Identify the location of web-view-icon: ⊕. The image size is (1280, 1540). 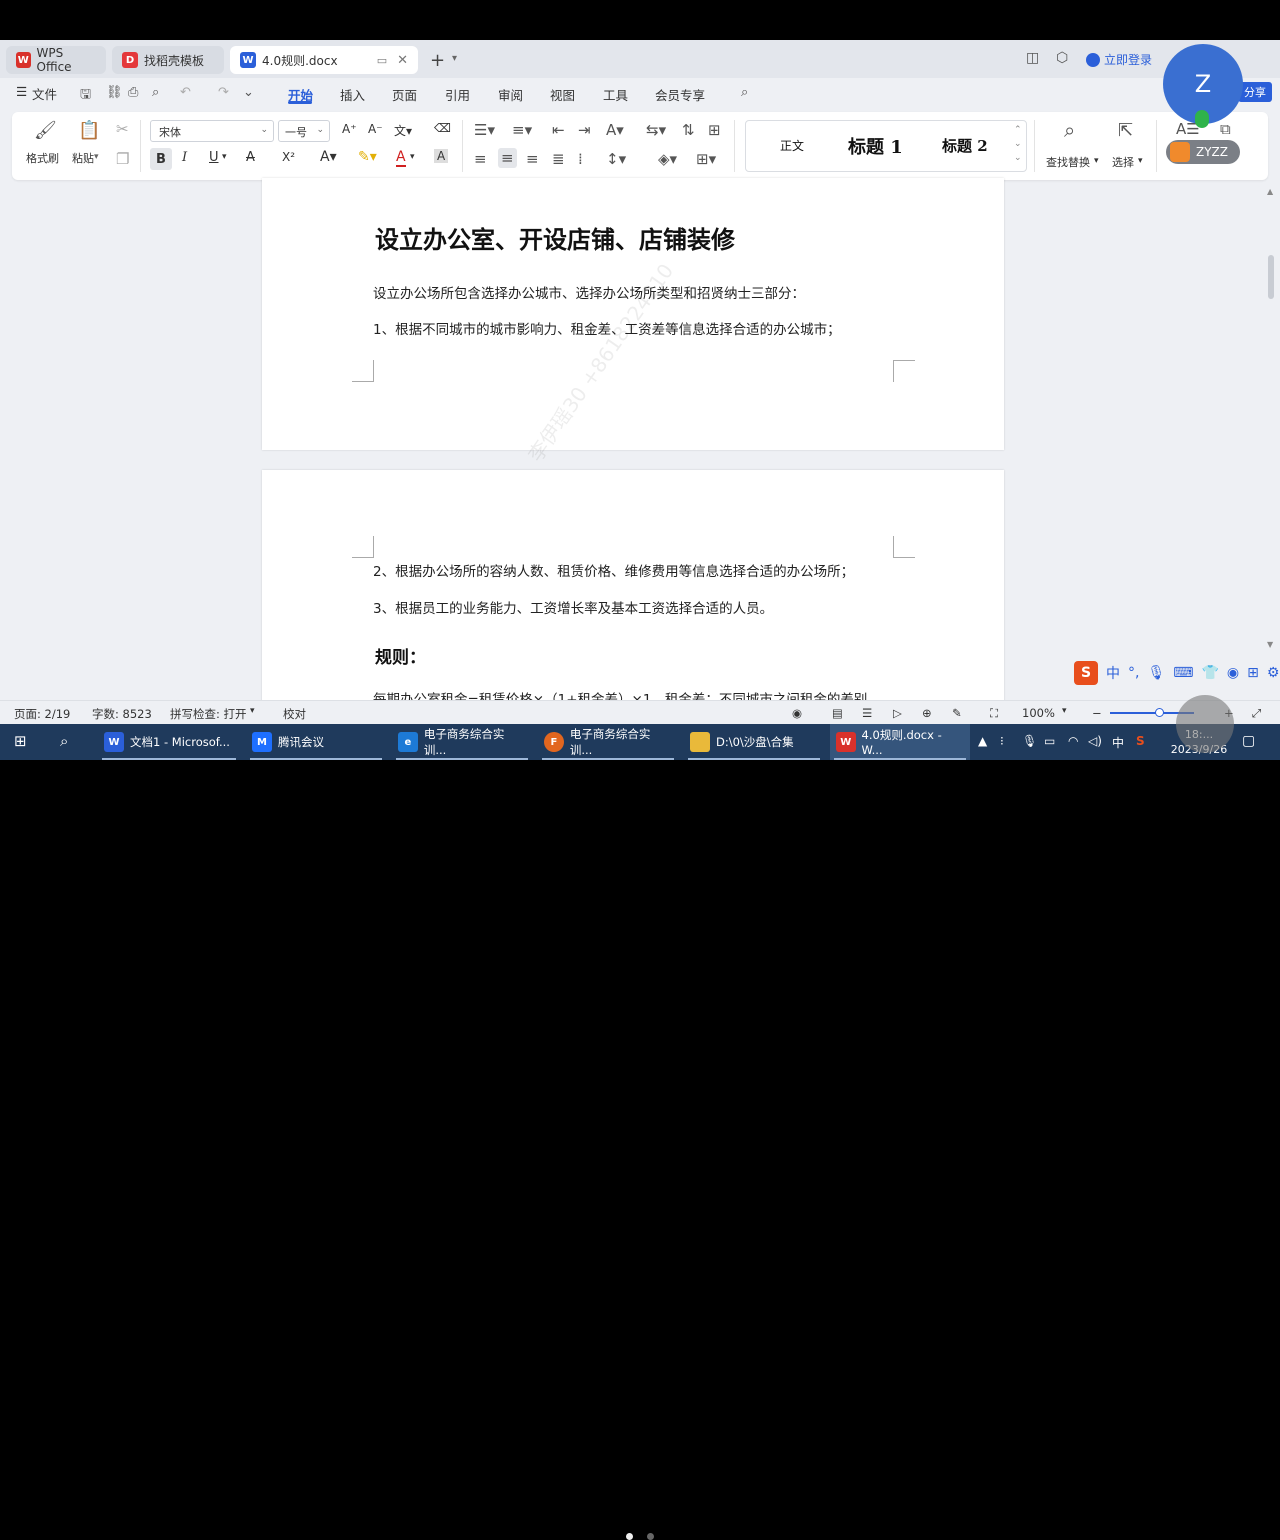
(927, 713).